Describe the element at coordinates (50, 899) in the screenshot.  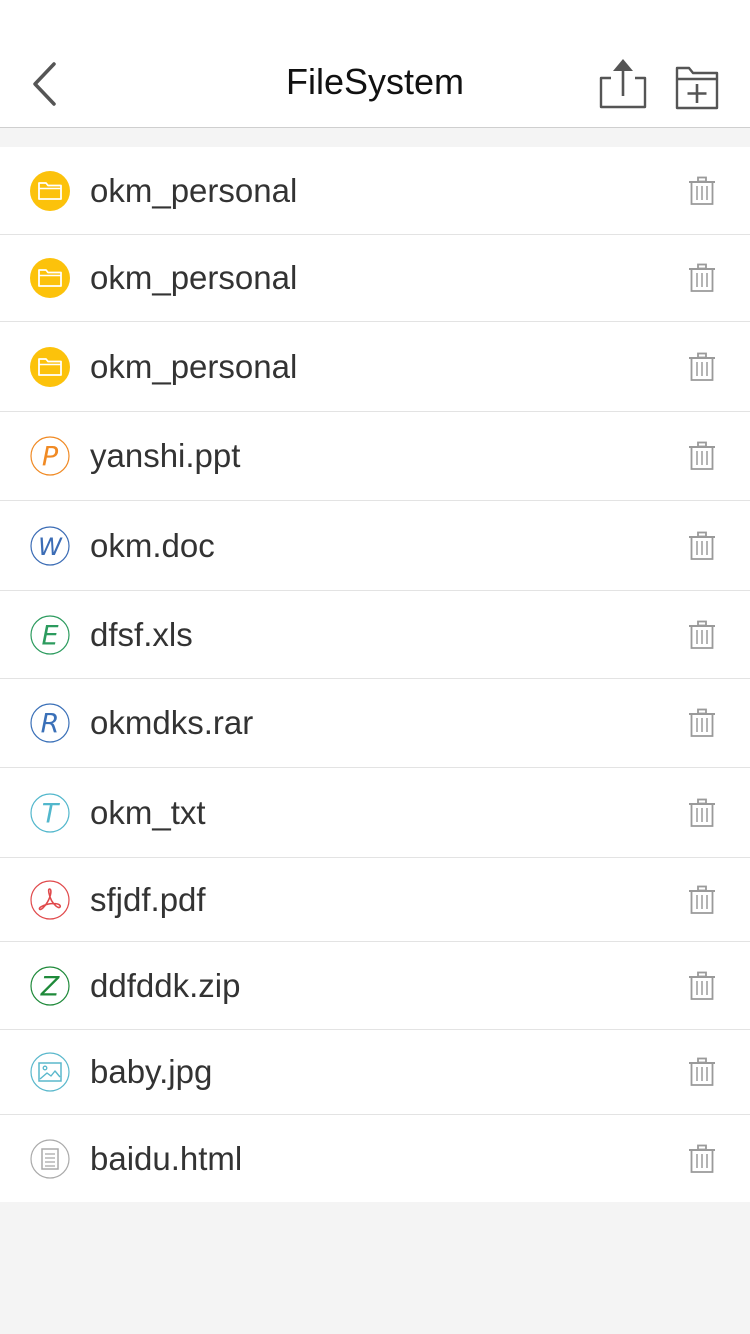
I see `pdf-icon` at that location.